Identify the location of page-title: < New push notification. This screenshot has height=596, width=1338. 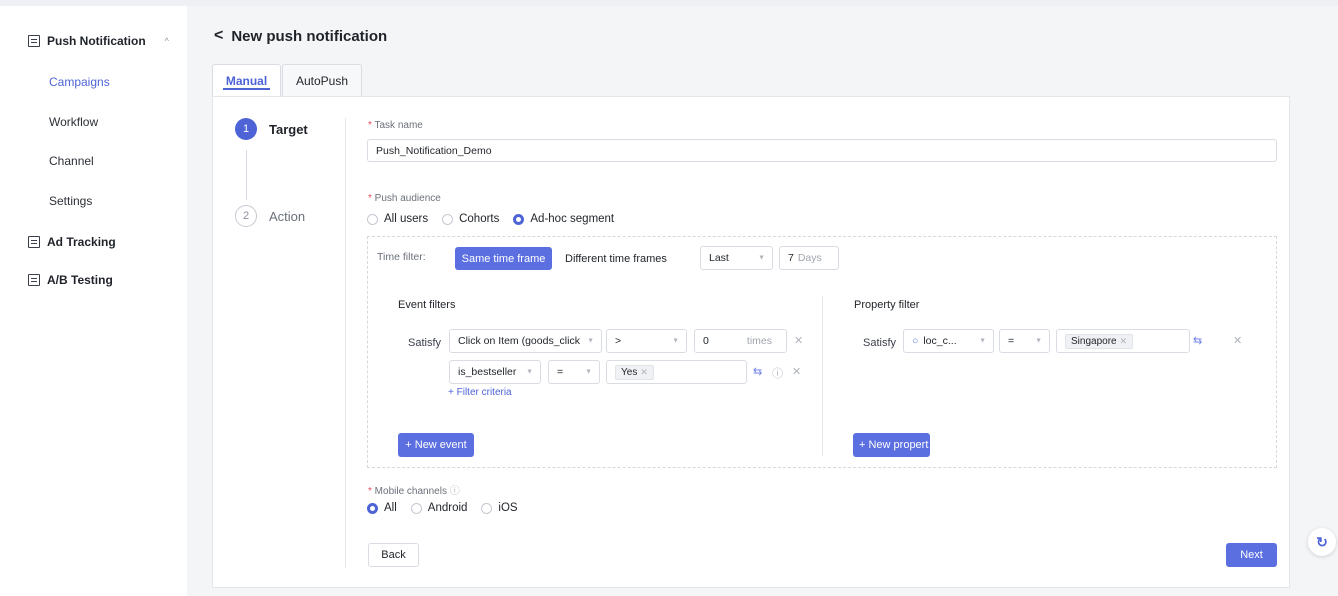
(300, 36).